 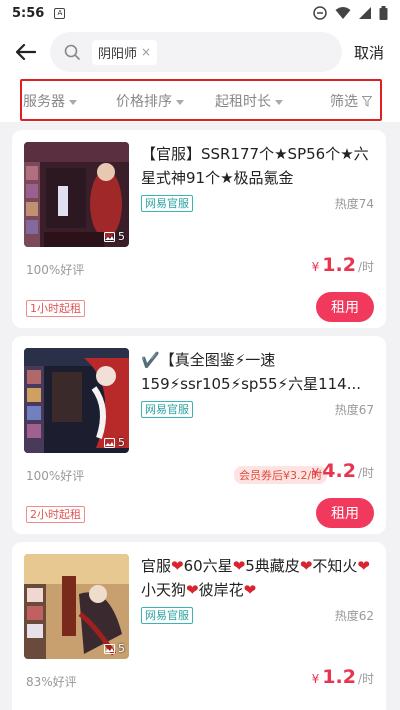 I want to click on search-keyword-chip: 阴阳师 ×, so click(x=125, y=52).